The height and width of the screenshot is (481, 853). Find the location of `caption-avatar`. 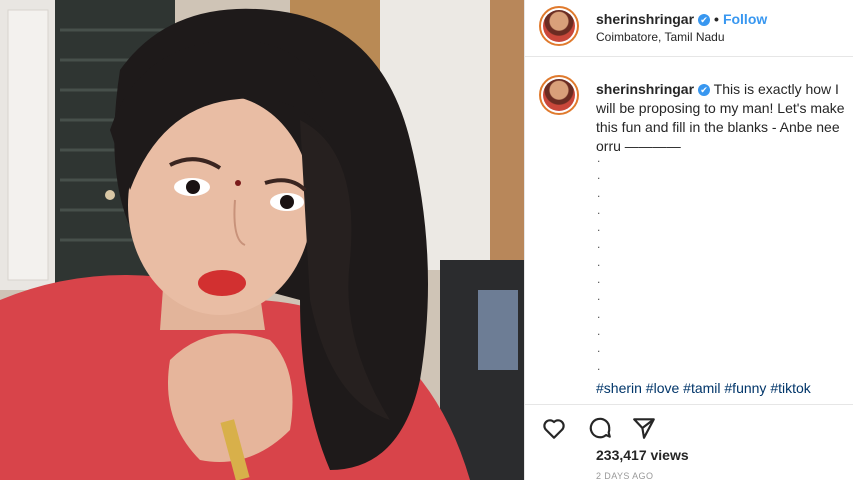

caption-avatar is located at coordinates (559, 95).